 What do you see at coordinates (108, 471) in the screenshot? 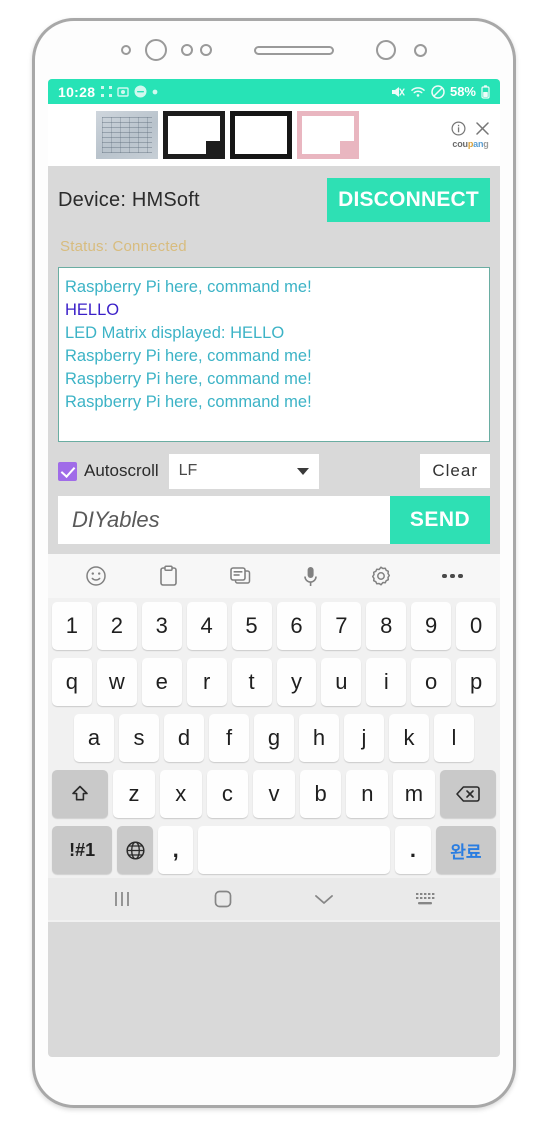
I see `autoscroll-toggle: Autoscroll` at bounding box center [108, 471].